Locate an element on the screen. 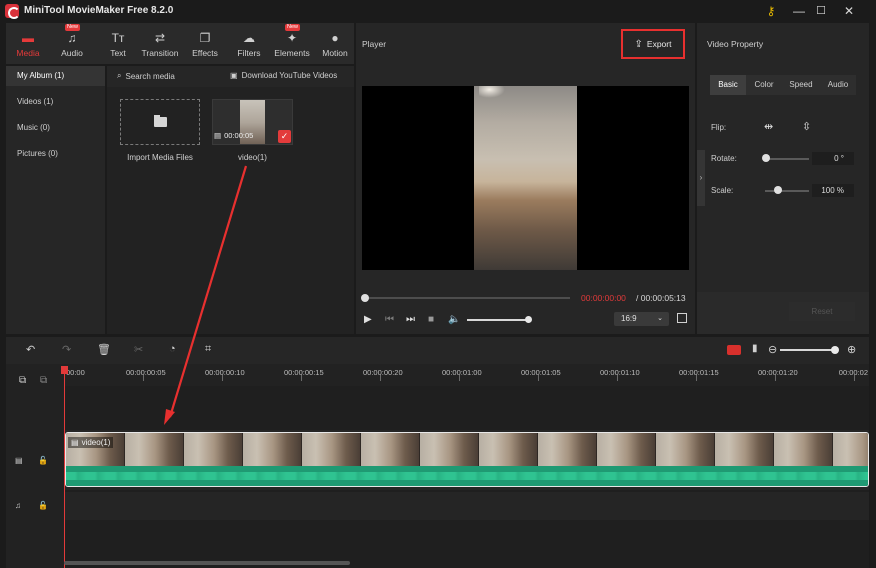 This screenshot has height=568, width=876. maximize-button: ☐ is located at coordinates (821, 11).